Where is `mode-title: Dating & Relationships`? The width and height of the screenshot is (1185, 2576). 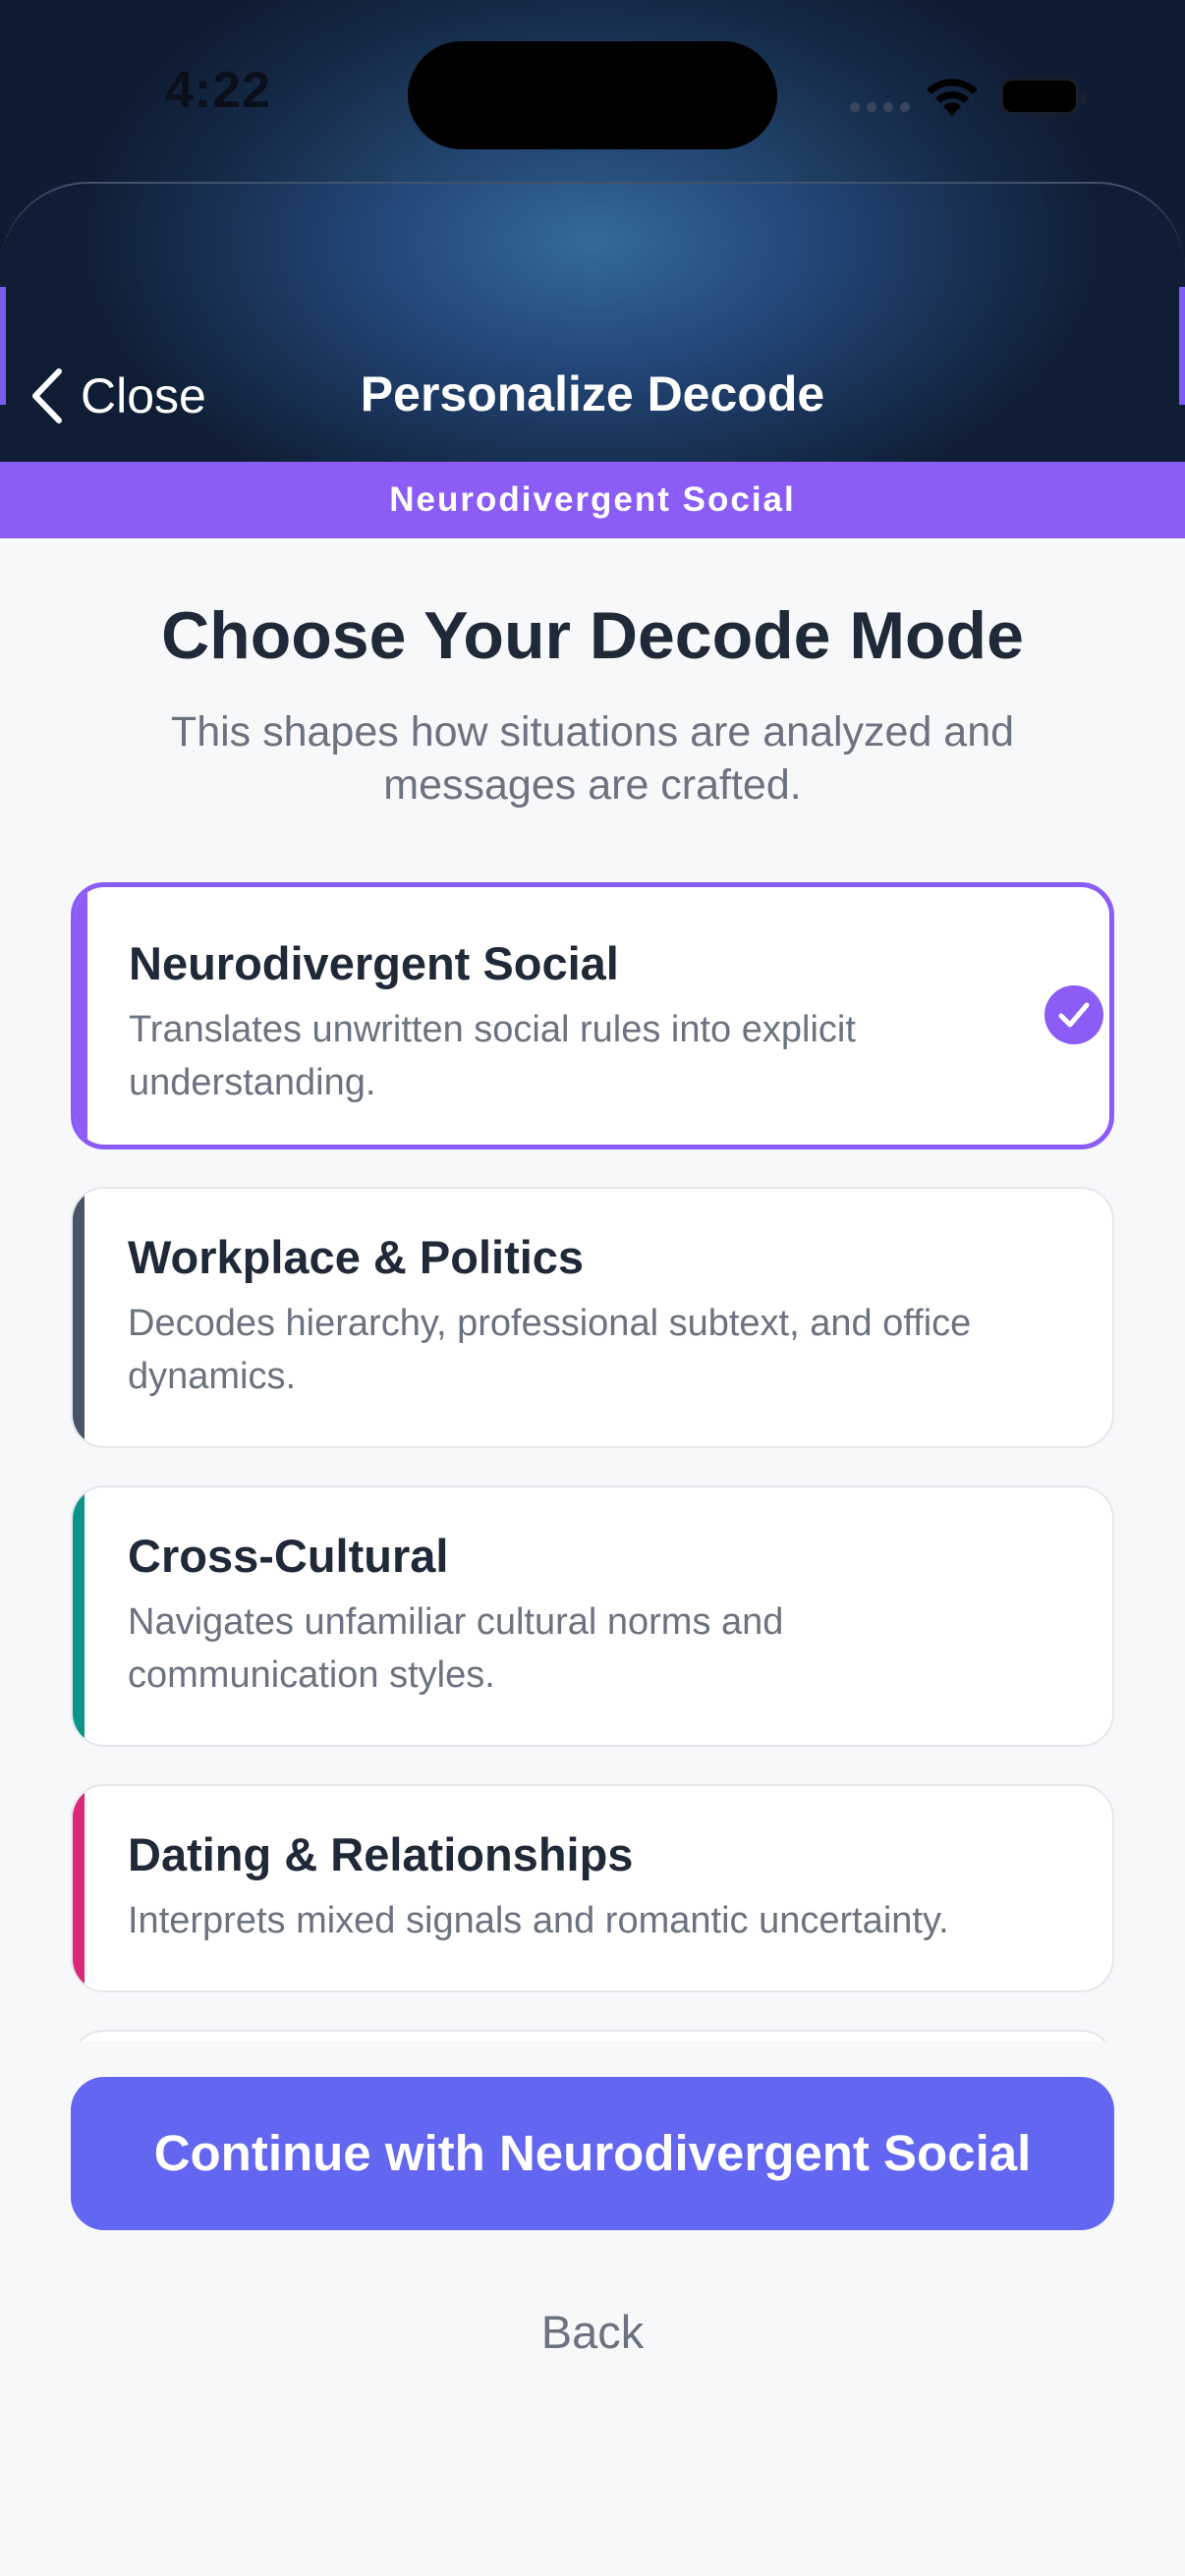
mode-title: Dating & Relationships is located at coordinates (381, 1854).